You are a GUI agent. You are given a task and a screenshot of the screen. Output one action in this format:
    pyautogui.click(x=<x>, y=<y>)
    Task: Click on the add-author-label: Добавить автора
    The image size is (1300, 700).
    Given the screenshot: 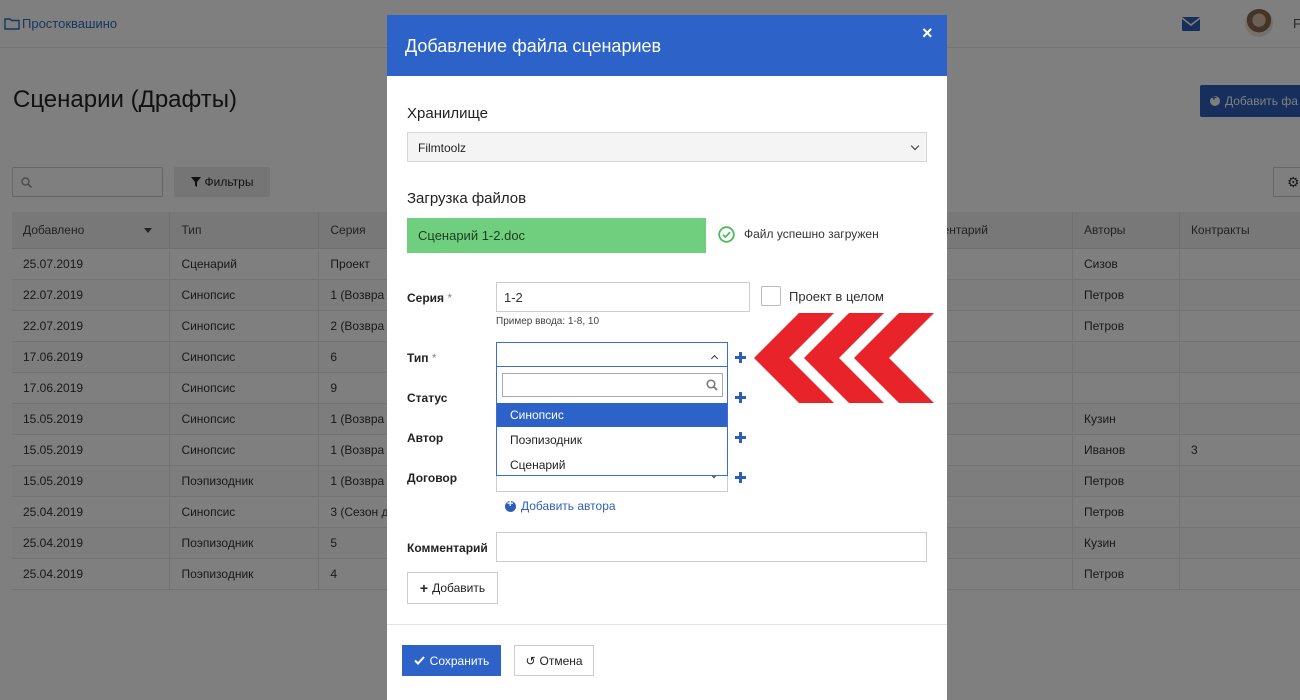 What is the action you would take?
    pyautogui.click(x=568, y=506)
    